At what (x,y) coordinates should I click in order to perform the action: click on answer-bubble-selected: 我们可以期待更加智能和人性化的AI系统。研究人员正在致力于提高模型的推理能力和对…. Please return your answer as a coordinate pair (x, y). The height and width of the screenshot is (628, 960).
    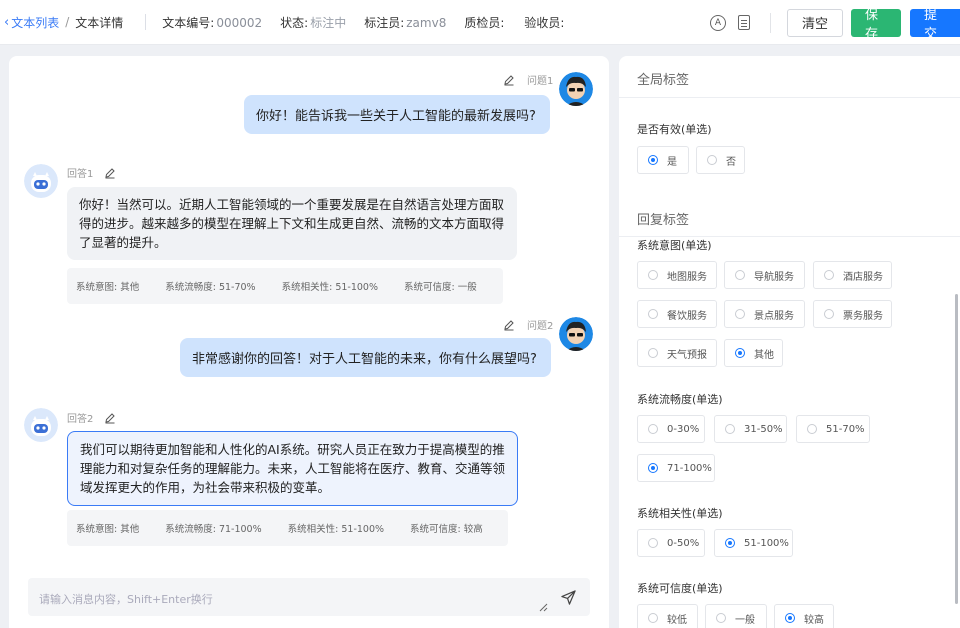
    Looking at the image, I should click on (292, 468).